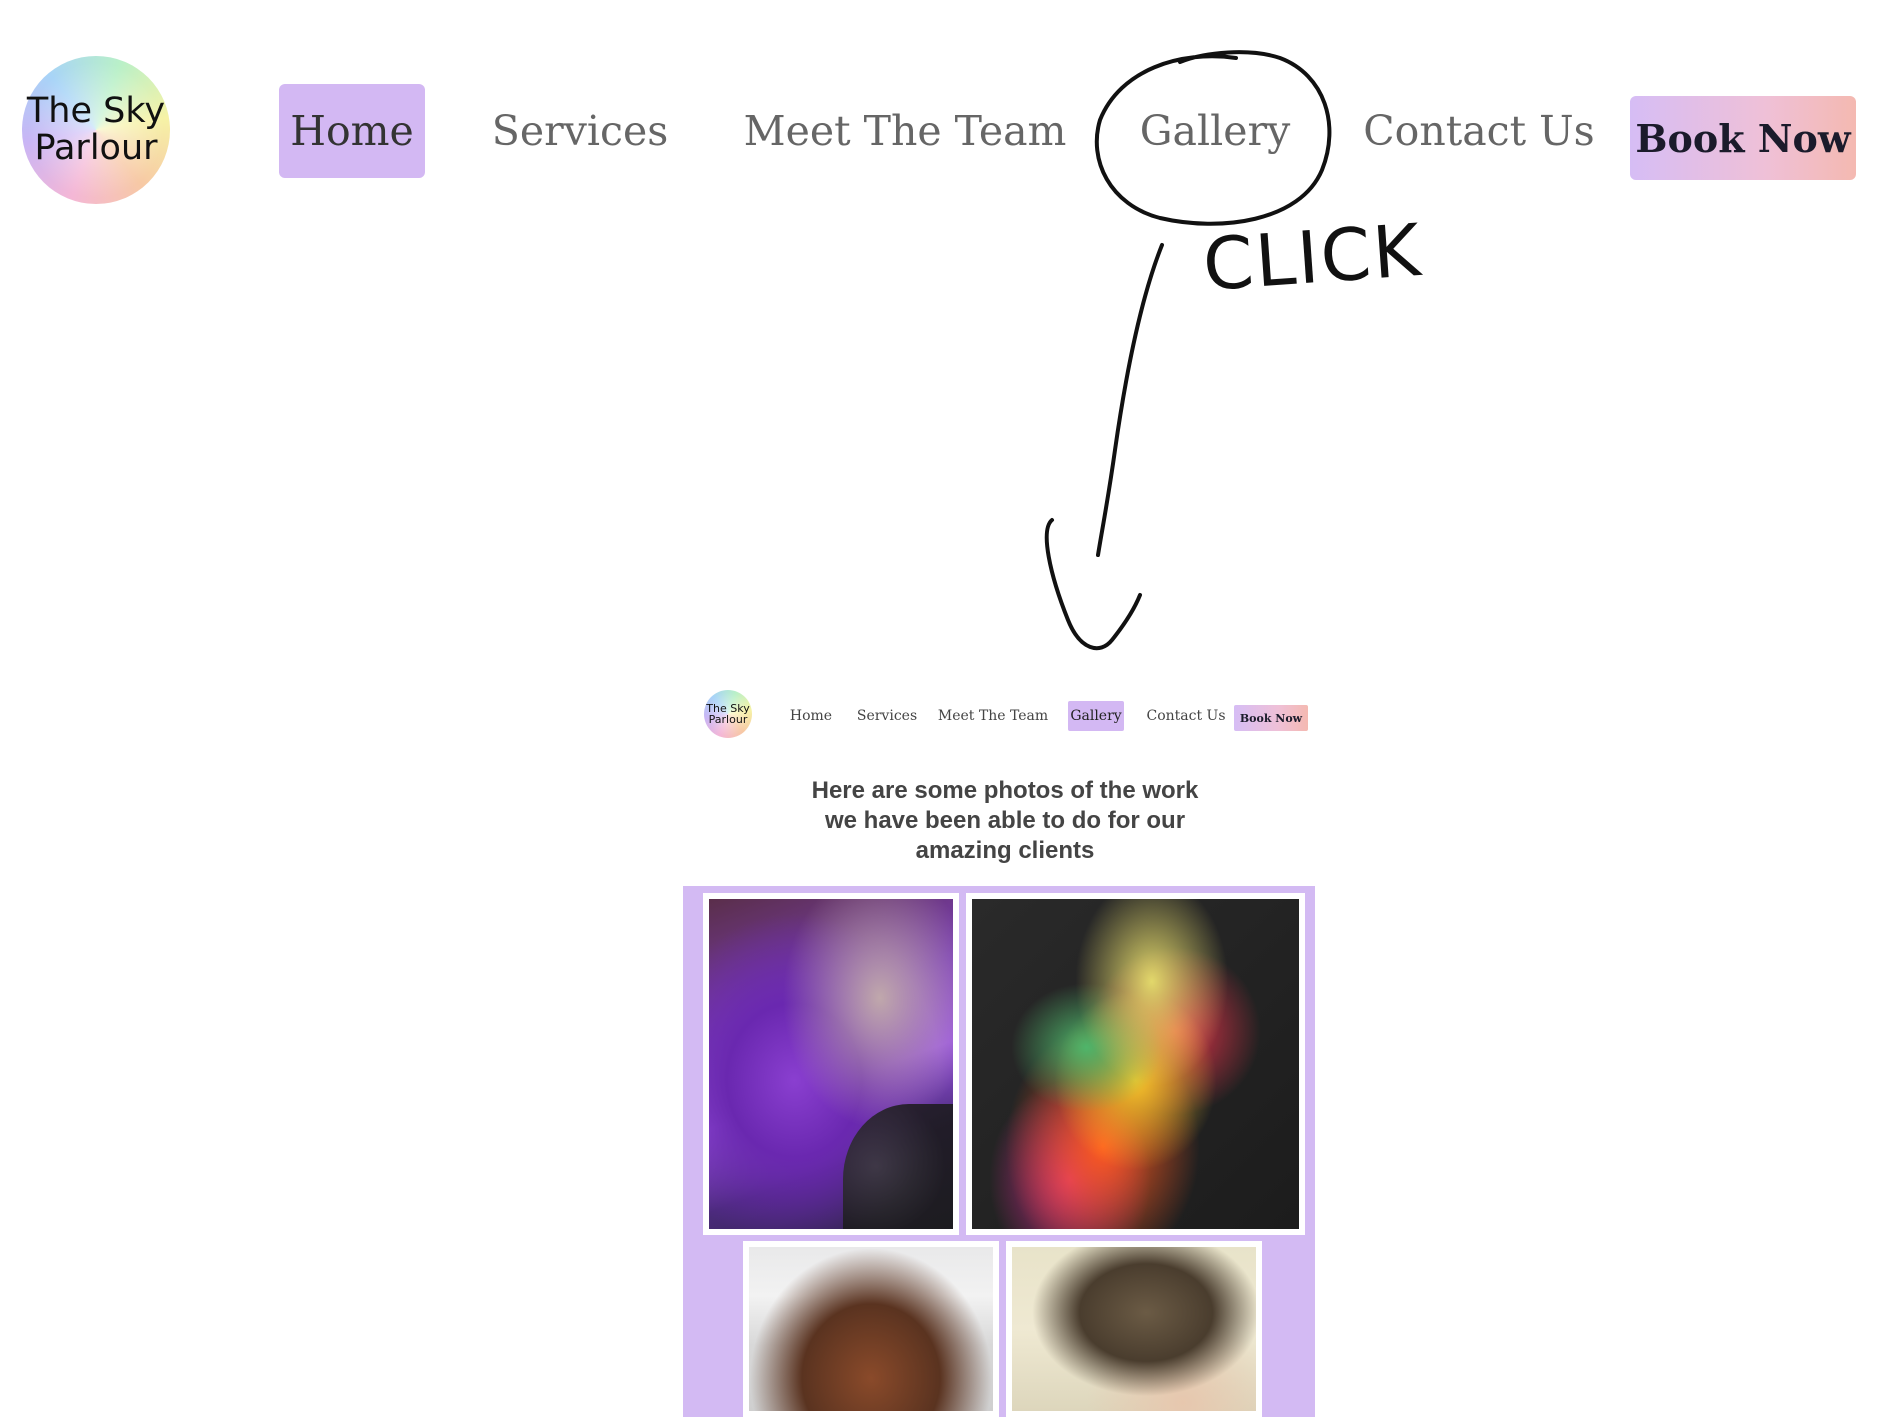 This screenshot has width=1890, height=1417. Describe the element at coordinates (905, 131) in the screenshot. I see `nav-meet-the-team: Meet The Team` at that location.